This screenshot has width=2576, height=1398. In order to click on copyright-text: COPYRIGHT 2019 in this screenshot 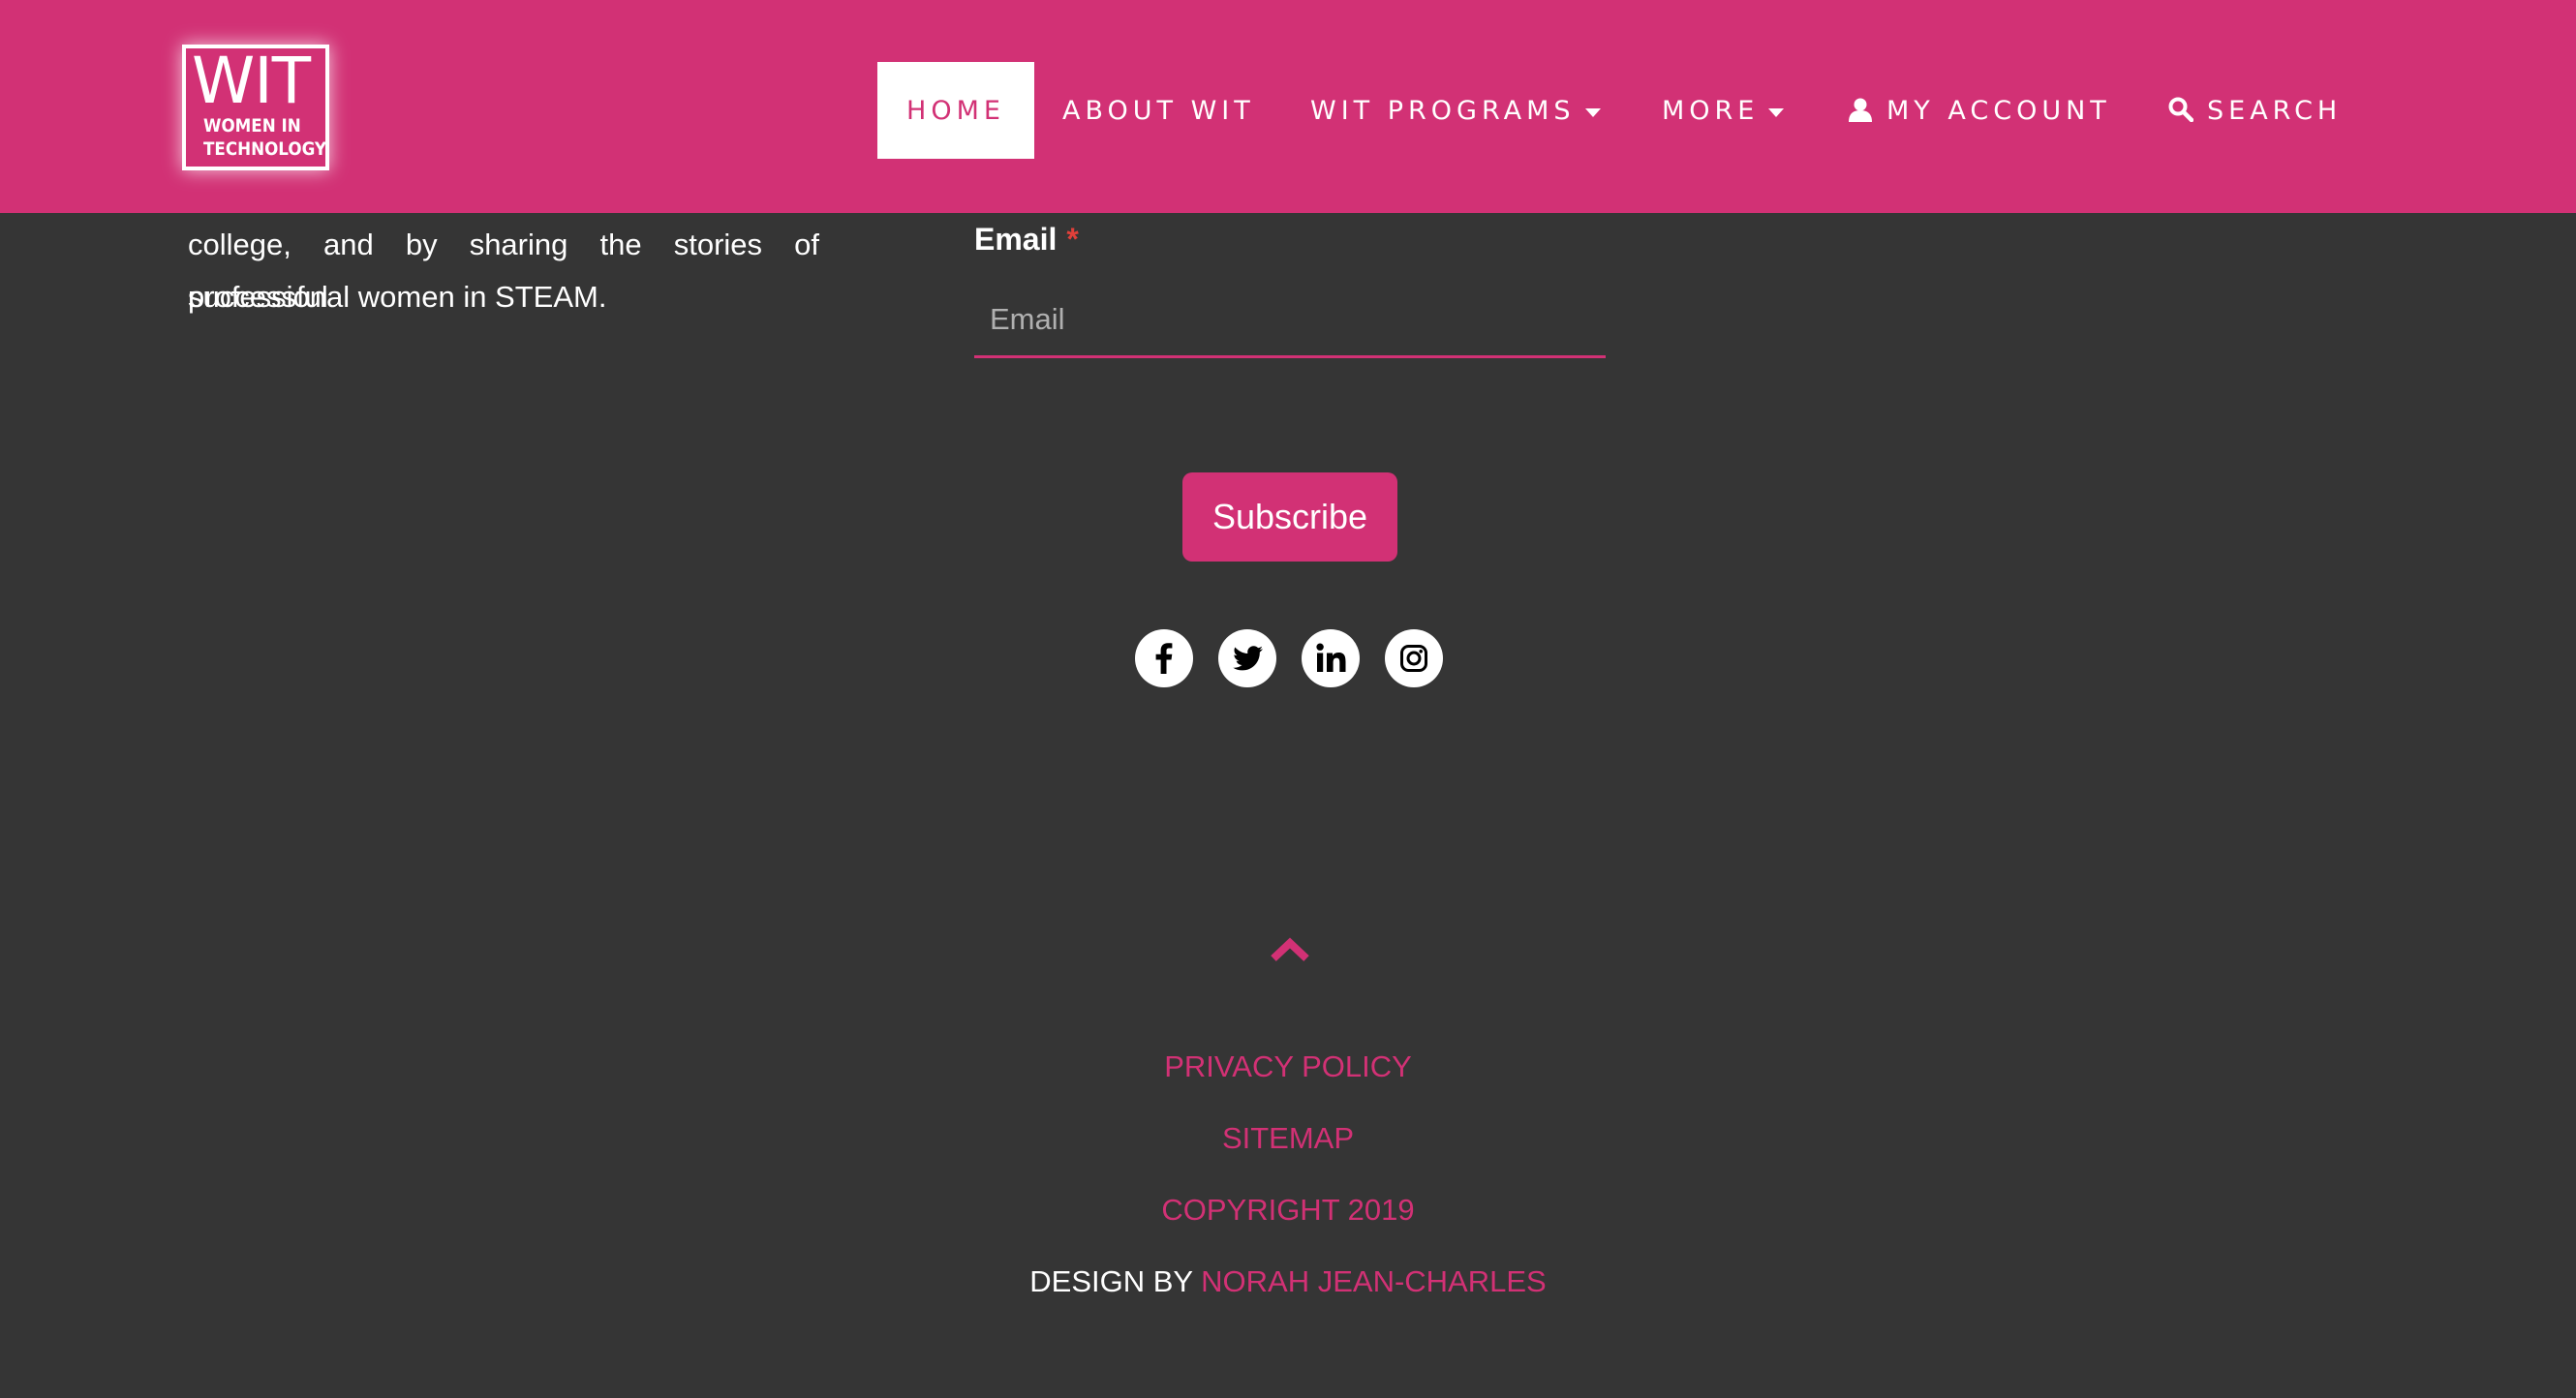, I will do `click(1288, 1210)`.